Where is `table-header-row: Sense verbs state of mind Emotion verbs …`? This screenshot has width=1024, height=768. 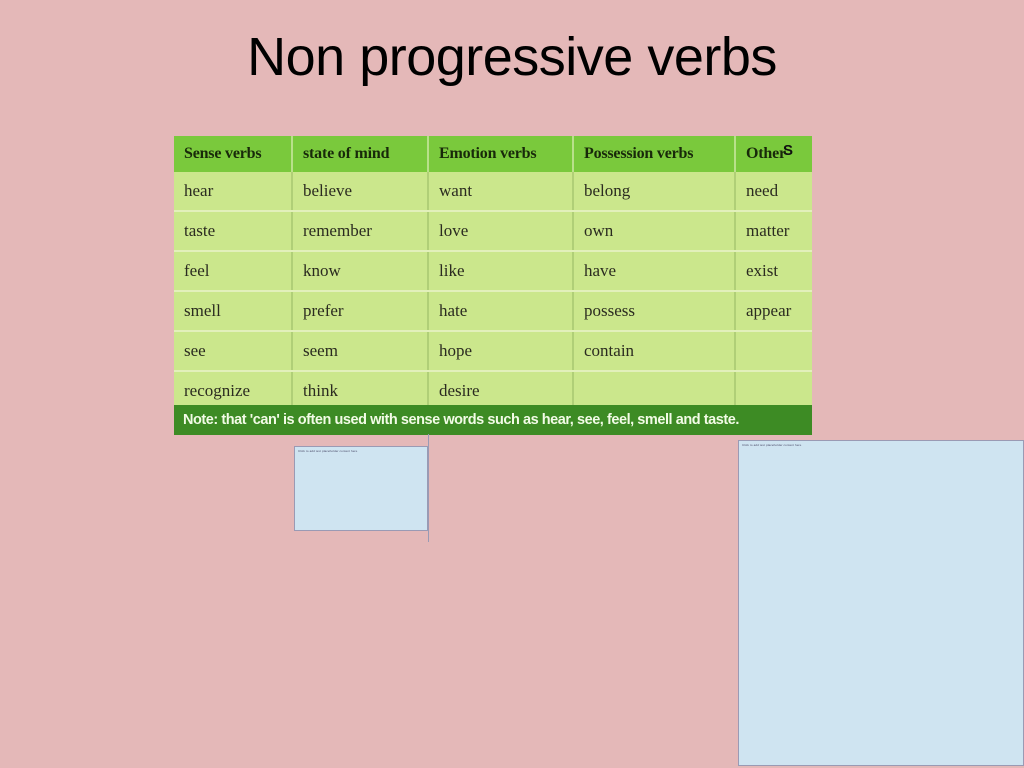 table-header-row: Sense verbs state of mind Emotion verbs … is located at coordinates (493, 154).